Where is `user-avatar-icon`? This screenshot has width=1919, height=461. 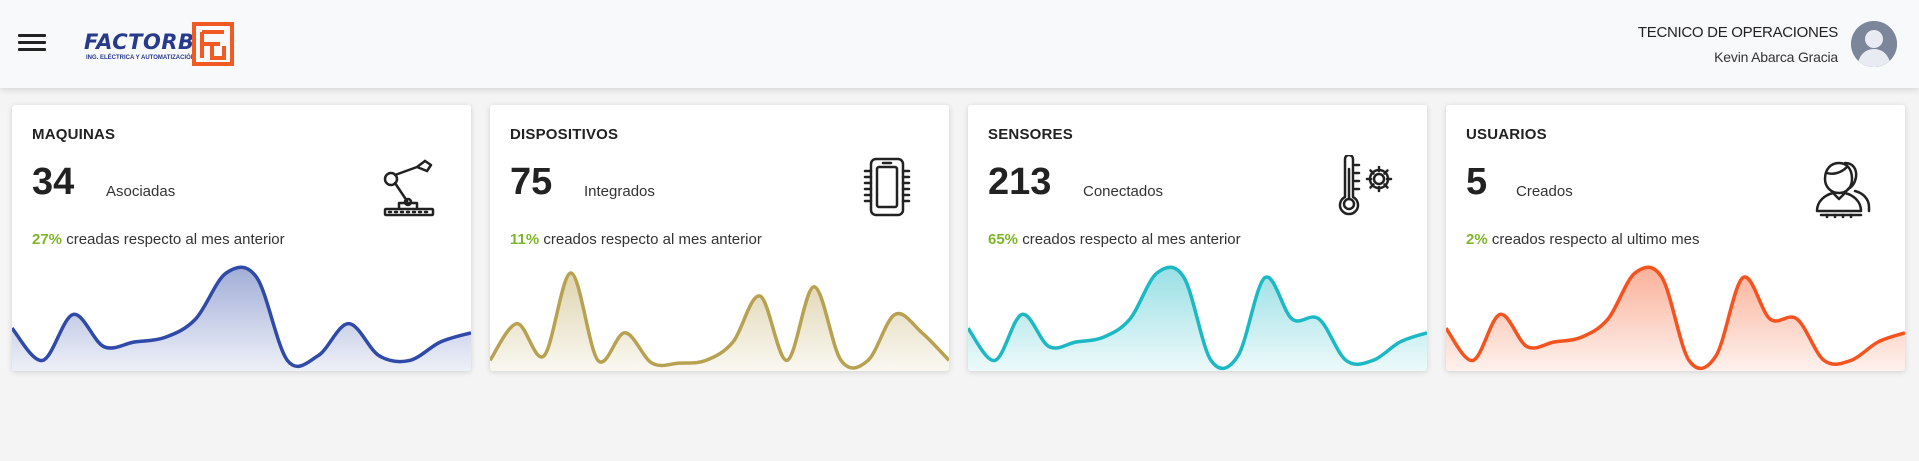
user-avatar-icon is located at coordinates (1874, 44).